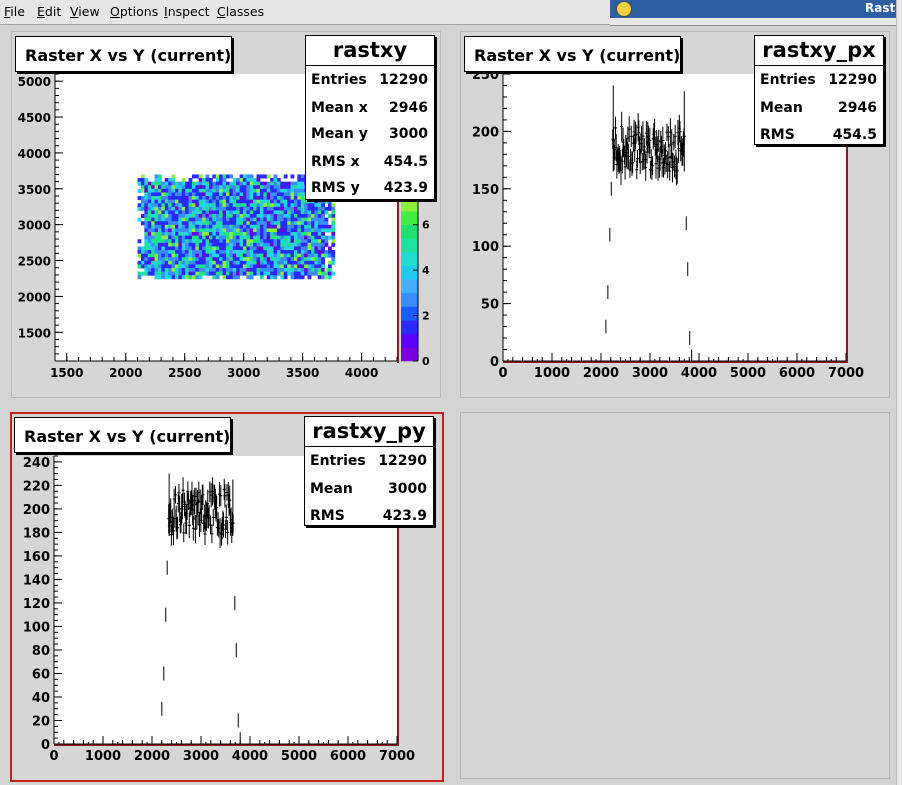  I want to click on menu-options: Options, so click(134, 11).